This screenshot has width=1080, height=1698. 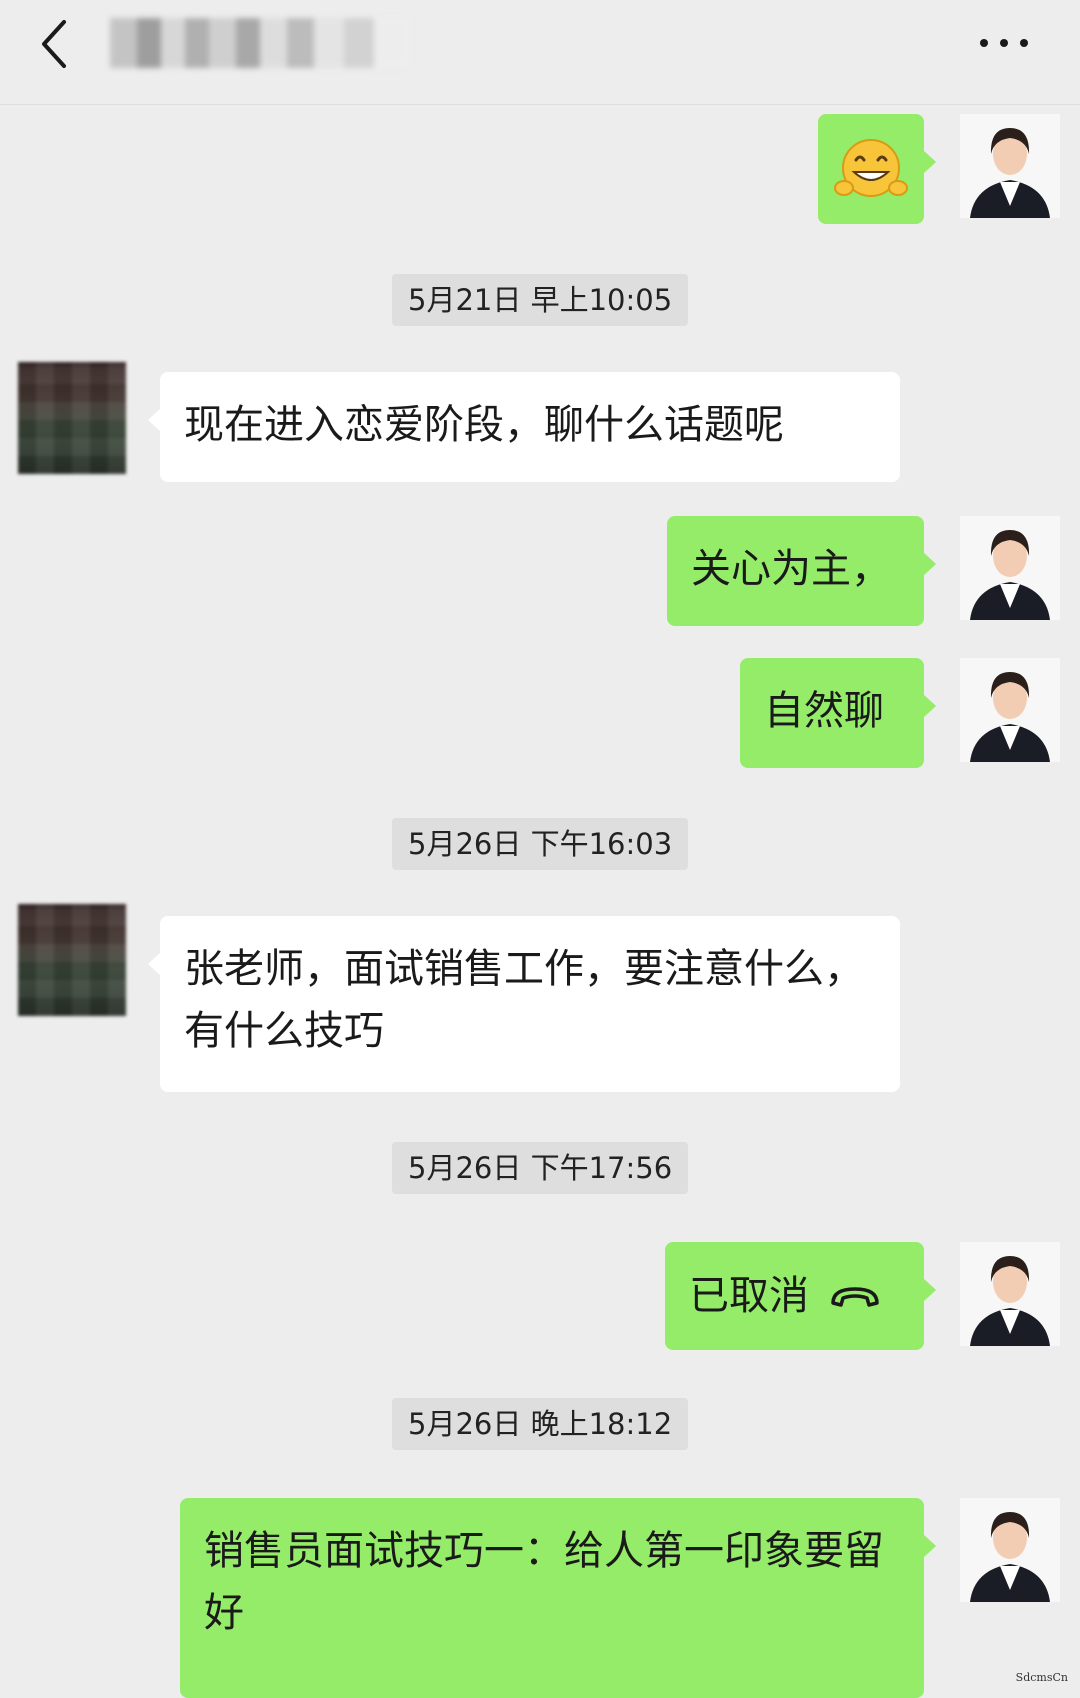 I want to click on timestamp: 5月21日 早上10:05, so click(x=540, y=300).